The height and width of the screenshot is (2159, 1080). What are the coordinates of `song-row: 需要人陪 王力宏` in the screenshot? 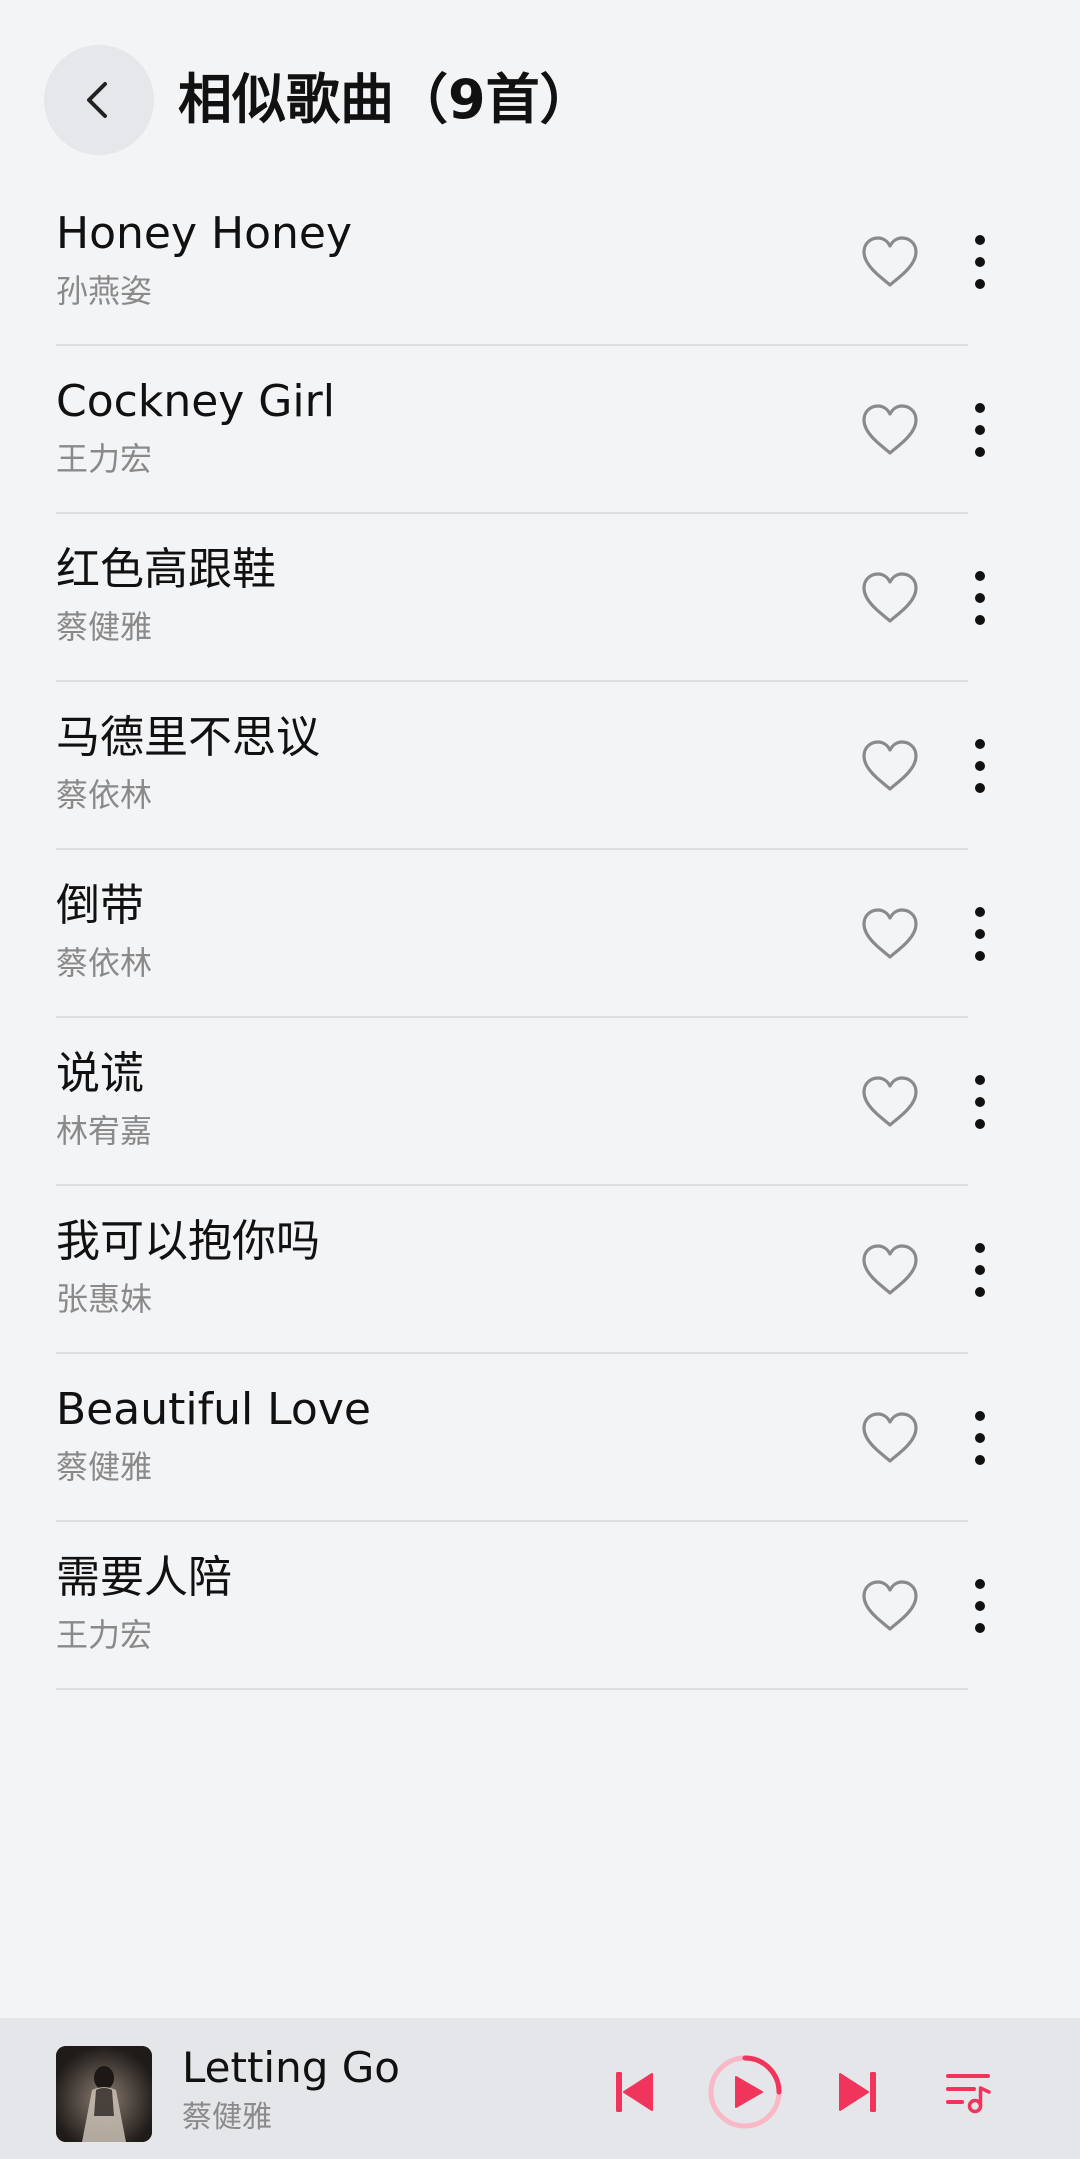 It's located at (540, 1606).